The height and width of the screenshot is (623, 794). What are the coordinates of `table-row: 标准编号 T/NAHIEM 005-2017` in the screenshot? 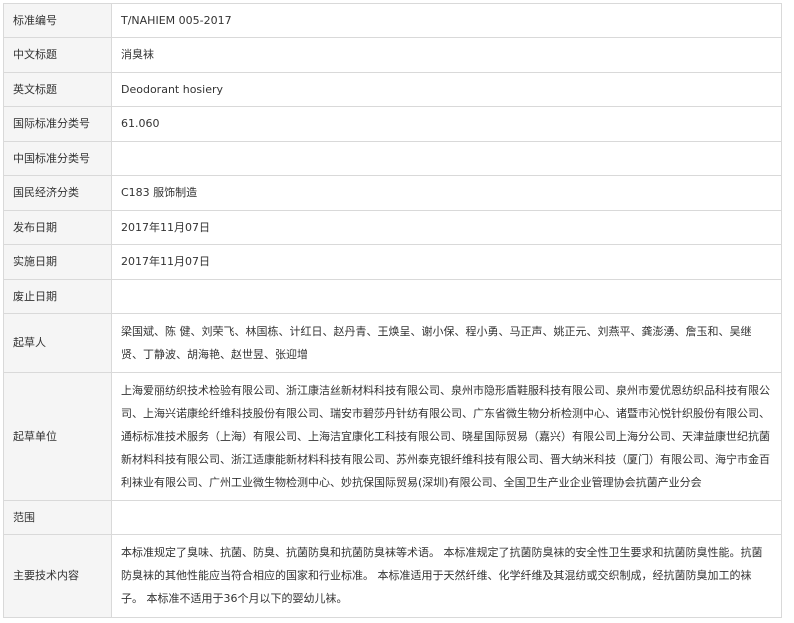 It's located at (392, 20).